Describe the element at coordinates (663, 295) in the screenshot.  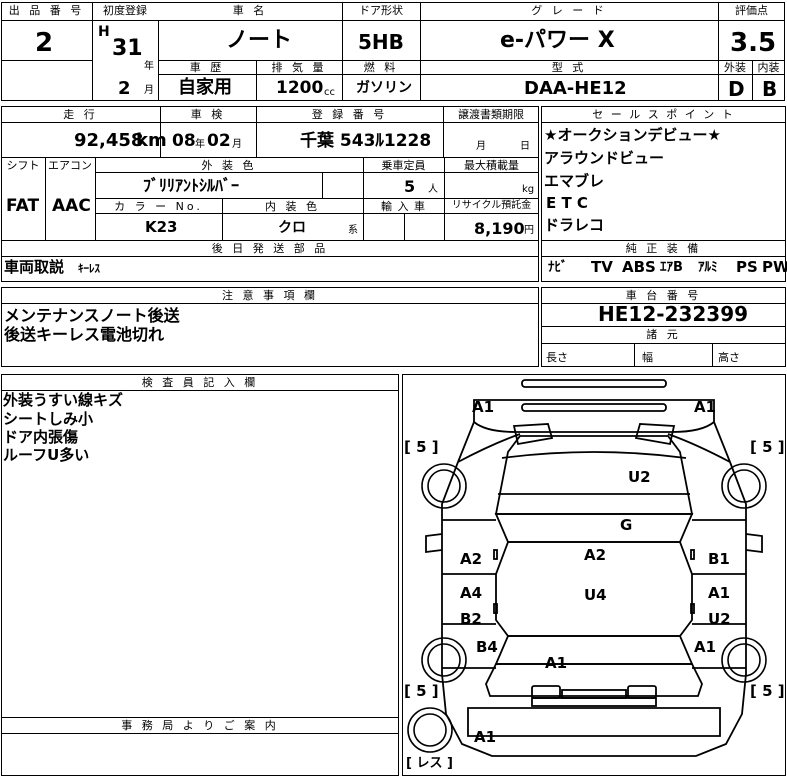
I see `chassis-label: 車 台 番 号` at that location.